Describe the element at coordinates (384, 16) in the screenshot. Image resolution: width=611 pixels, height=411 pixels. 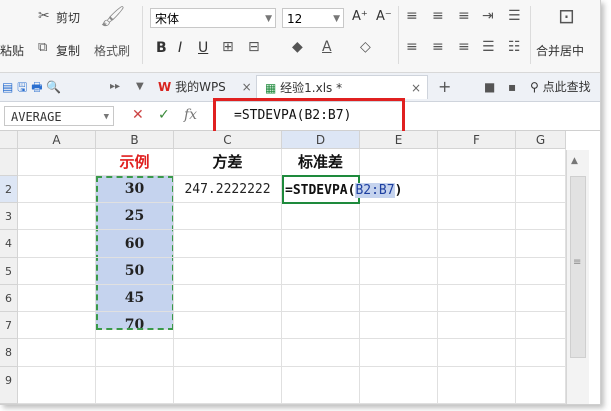
I see `shrink-font-button: A⁻` at that location.